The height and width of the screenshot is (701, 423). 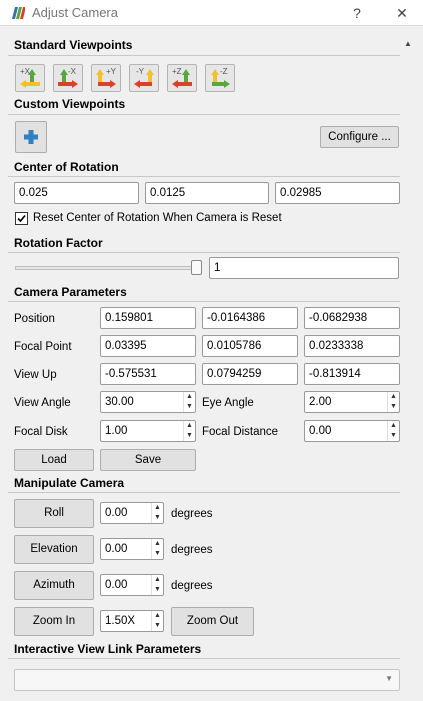 I want to click on azimuth-degrees-label: degrees, so click(x=192, y=586).